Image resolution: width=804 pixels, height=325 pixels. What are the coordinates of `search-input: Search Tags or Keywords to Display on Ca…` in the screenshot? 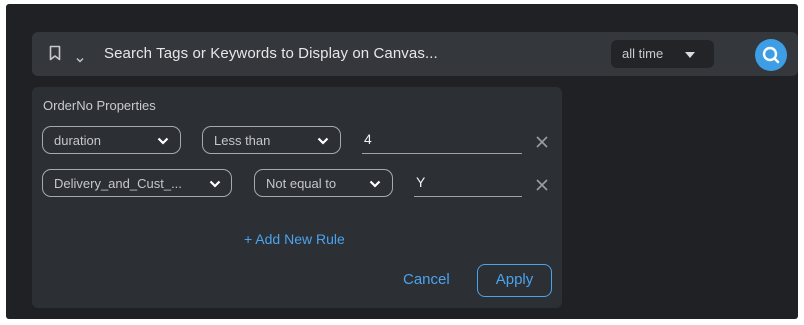 It's located at (271, 53).